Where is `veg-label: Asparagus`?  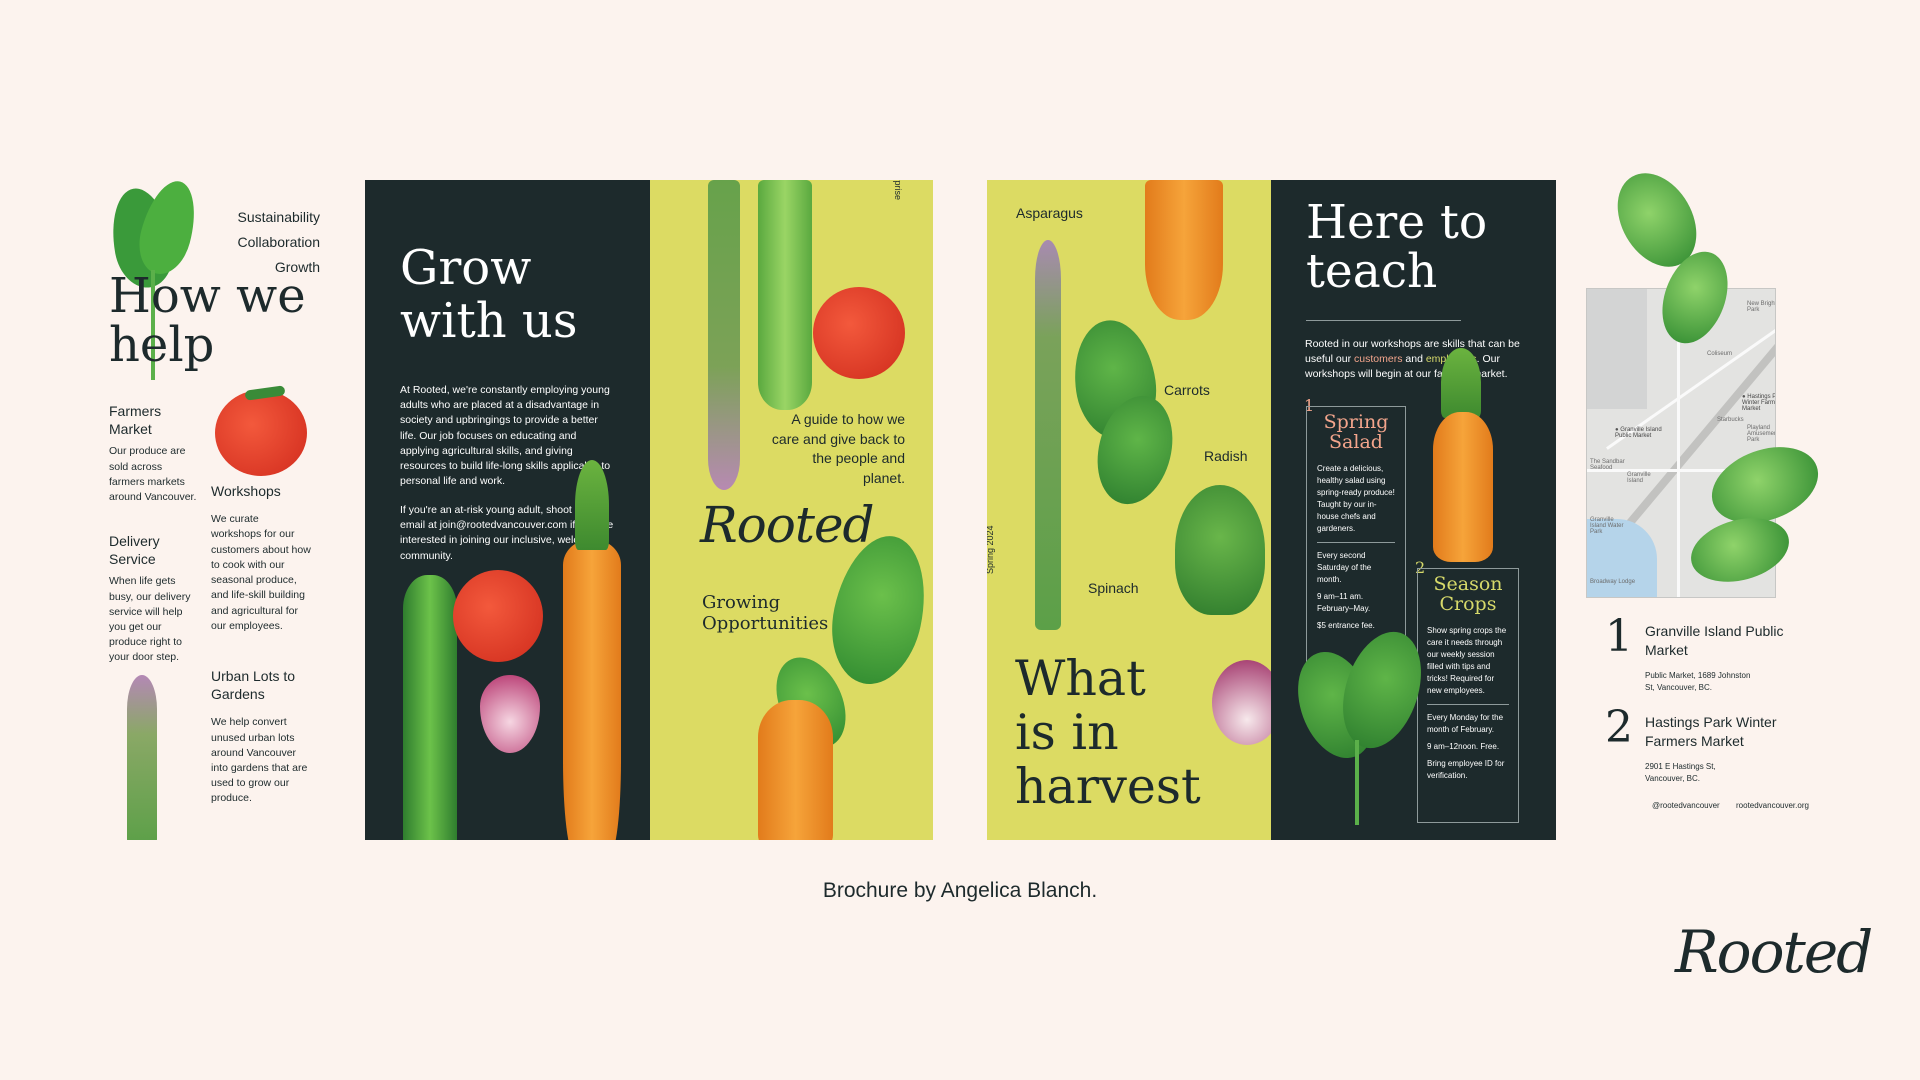
veg-label: Asparagus is located at coordinates (1049, 213).